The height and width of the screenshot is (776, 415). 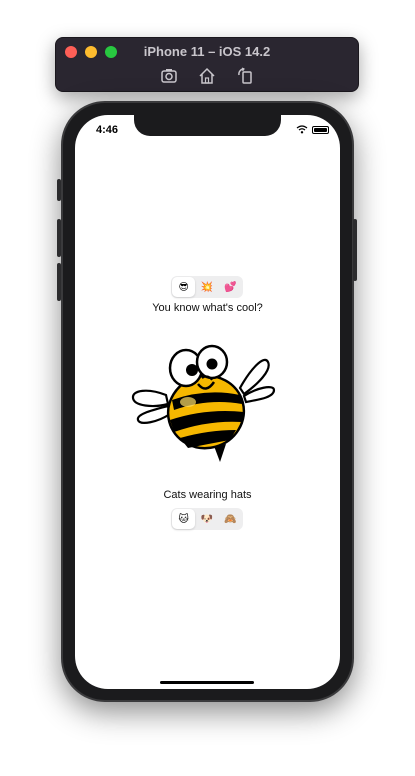 I want to click on top-picker-option-2: 💥, so click(x=206, y=287).